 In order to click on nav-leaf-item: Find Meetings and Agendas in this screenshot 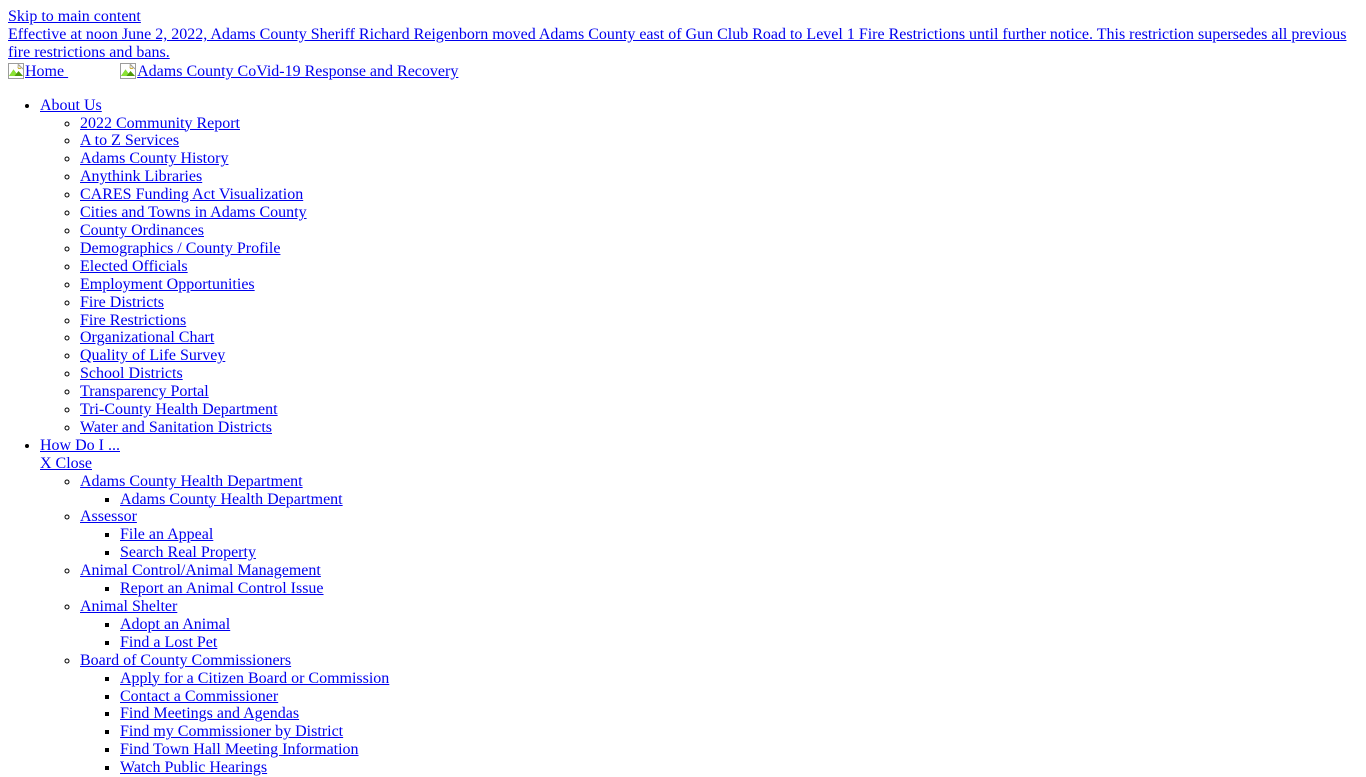, I will do `click(743, 714)`.